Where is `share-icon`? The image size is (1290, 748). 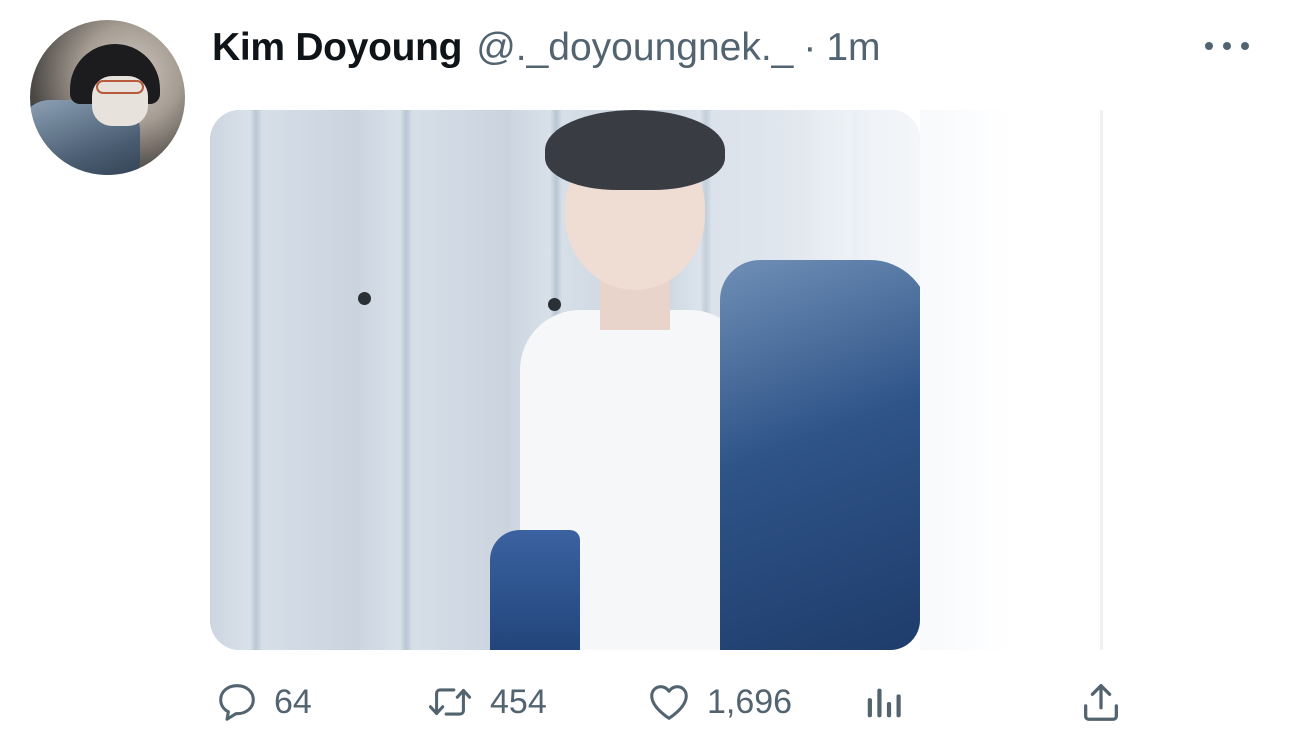
share-icon is located at coordinates (1101, 702).